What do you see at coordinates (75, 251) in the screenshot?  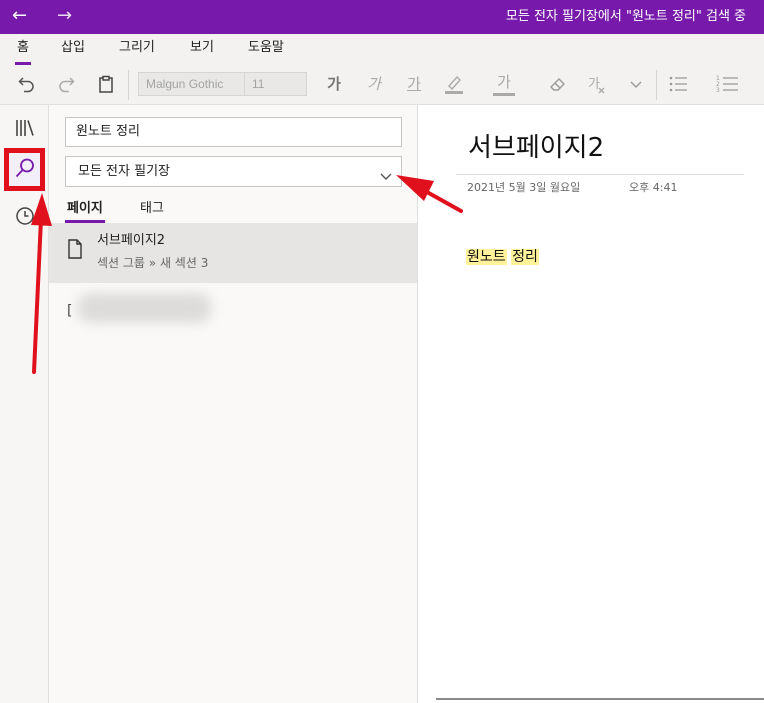 I see `page-icon` at bounding box center [75, 251].